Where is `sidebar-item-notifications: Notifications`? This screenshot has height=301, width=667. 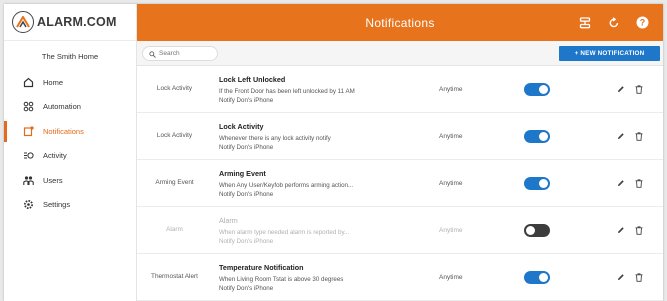
sidebar-item-notifications: Notifications is located at coordinates (70, 131).